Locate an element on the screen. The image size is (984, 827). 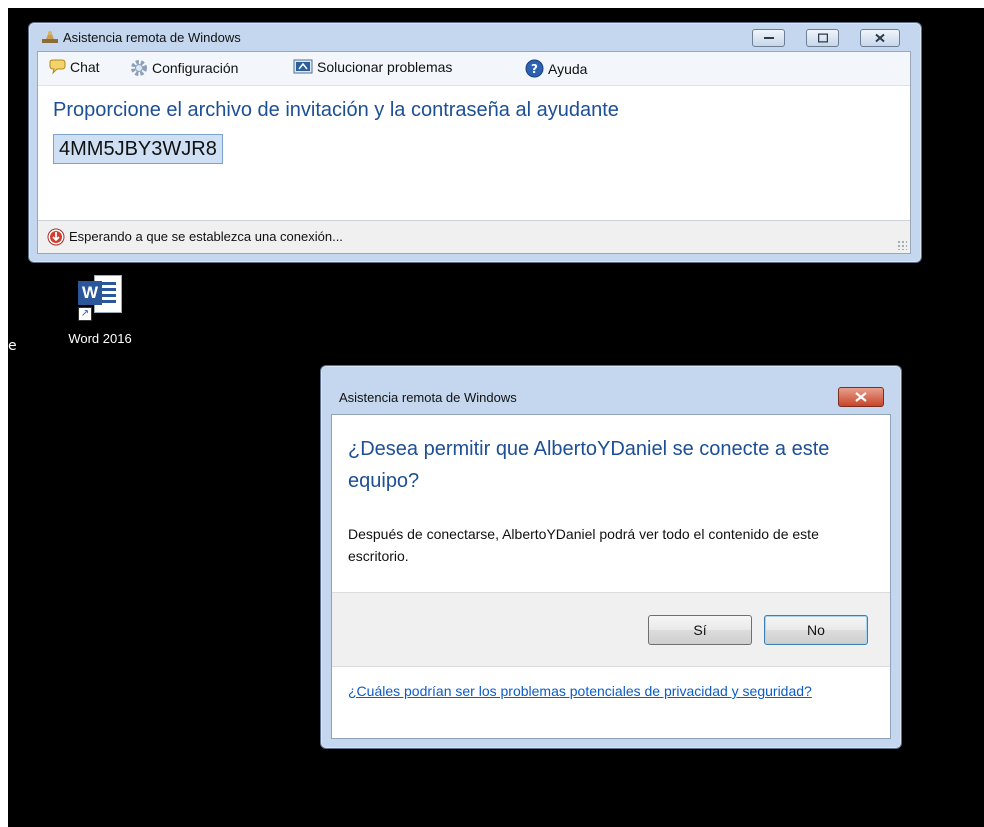
word-icon: W ↗ is located at coordinates (100, 297).